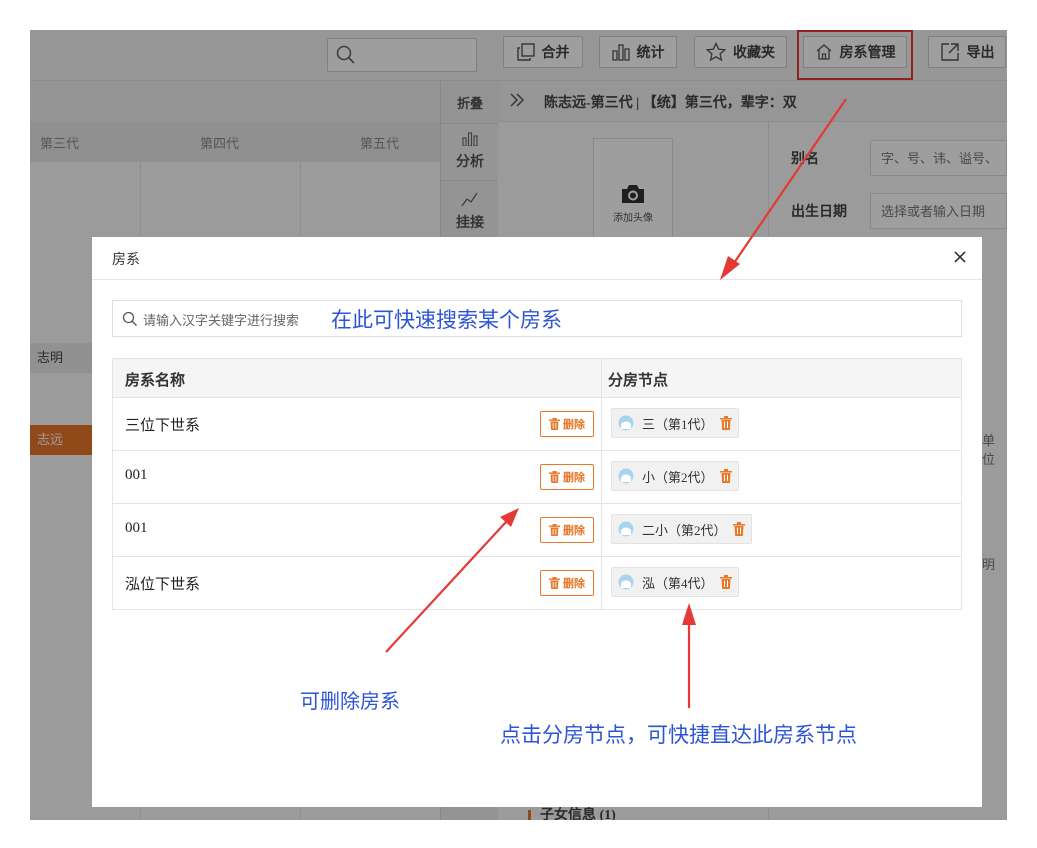  What do you see at coordinates (446, 587) in the screenshot?
I see `arrow-to-delete` at bounding box center [446, 587].